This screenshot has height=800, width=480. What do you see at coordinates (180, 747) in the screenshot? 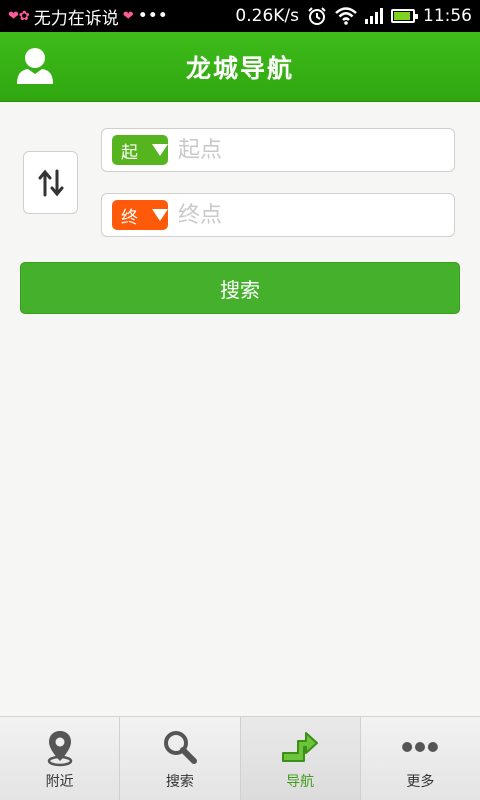
I see `search-icon` at bounding box center [180, 747].